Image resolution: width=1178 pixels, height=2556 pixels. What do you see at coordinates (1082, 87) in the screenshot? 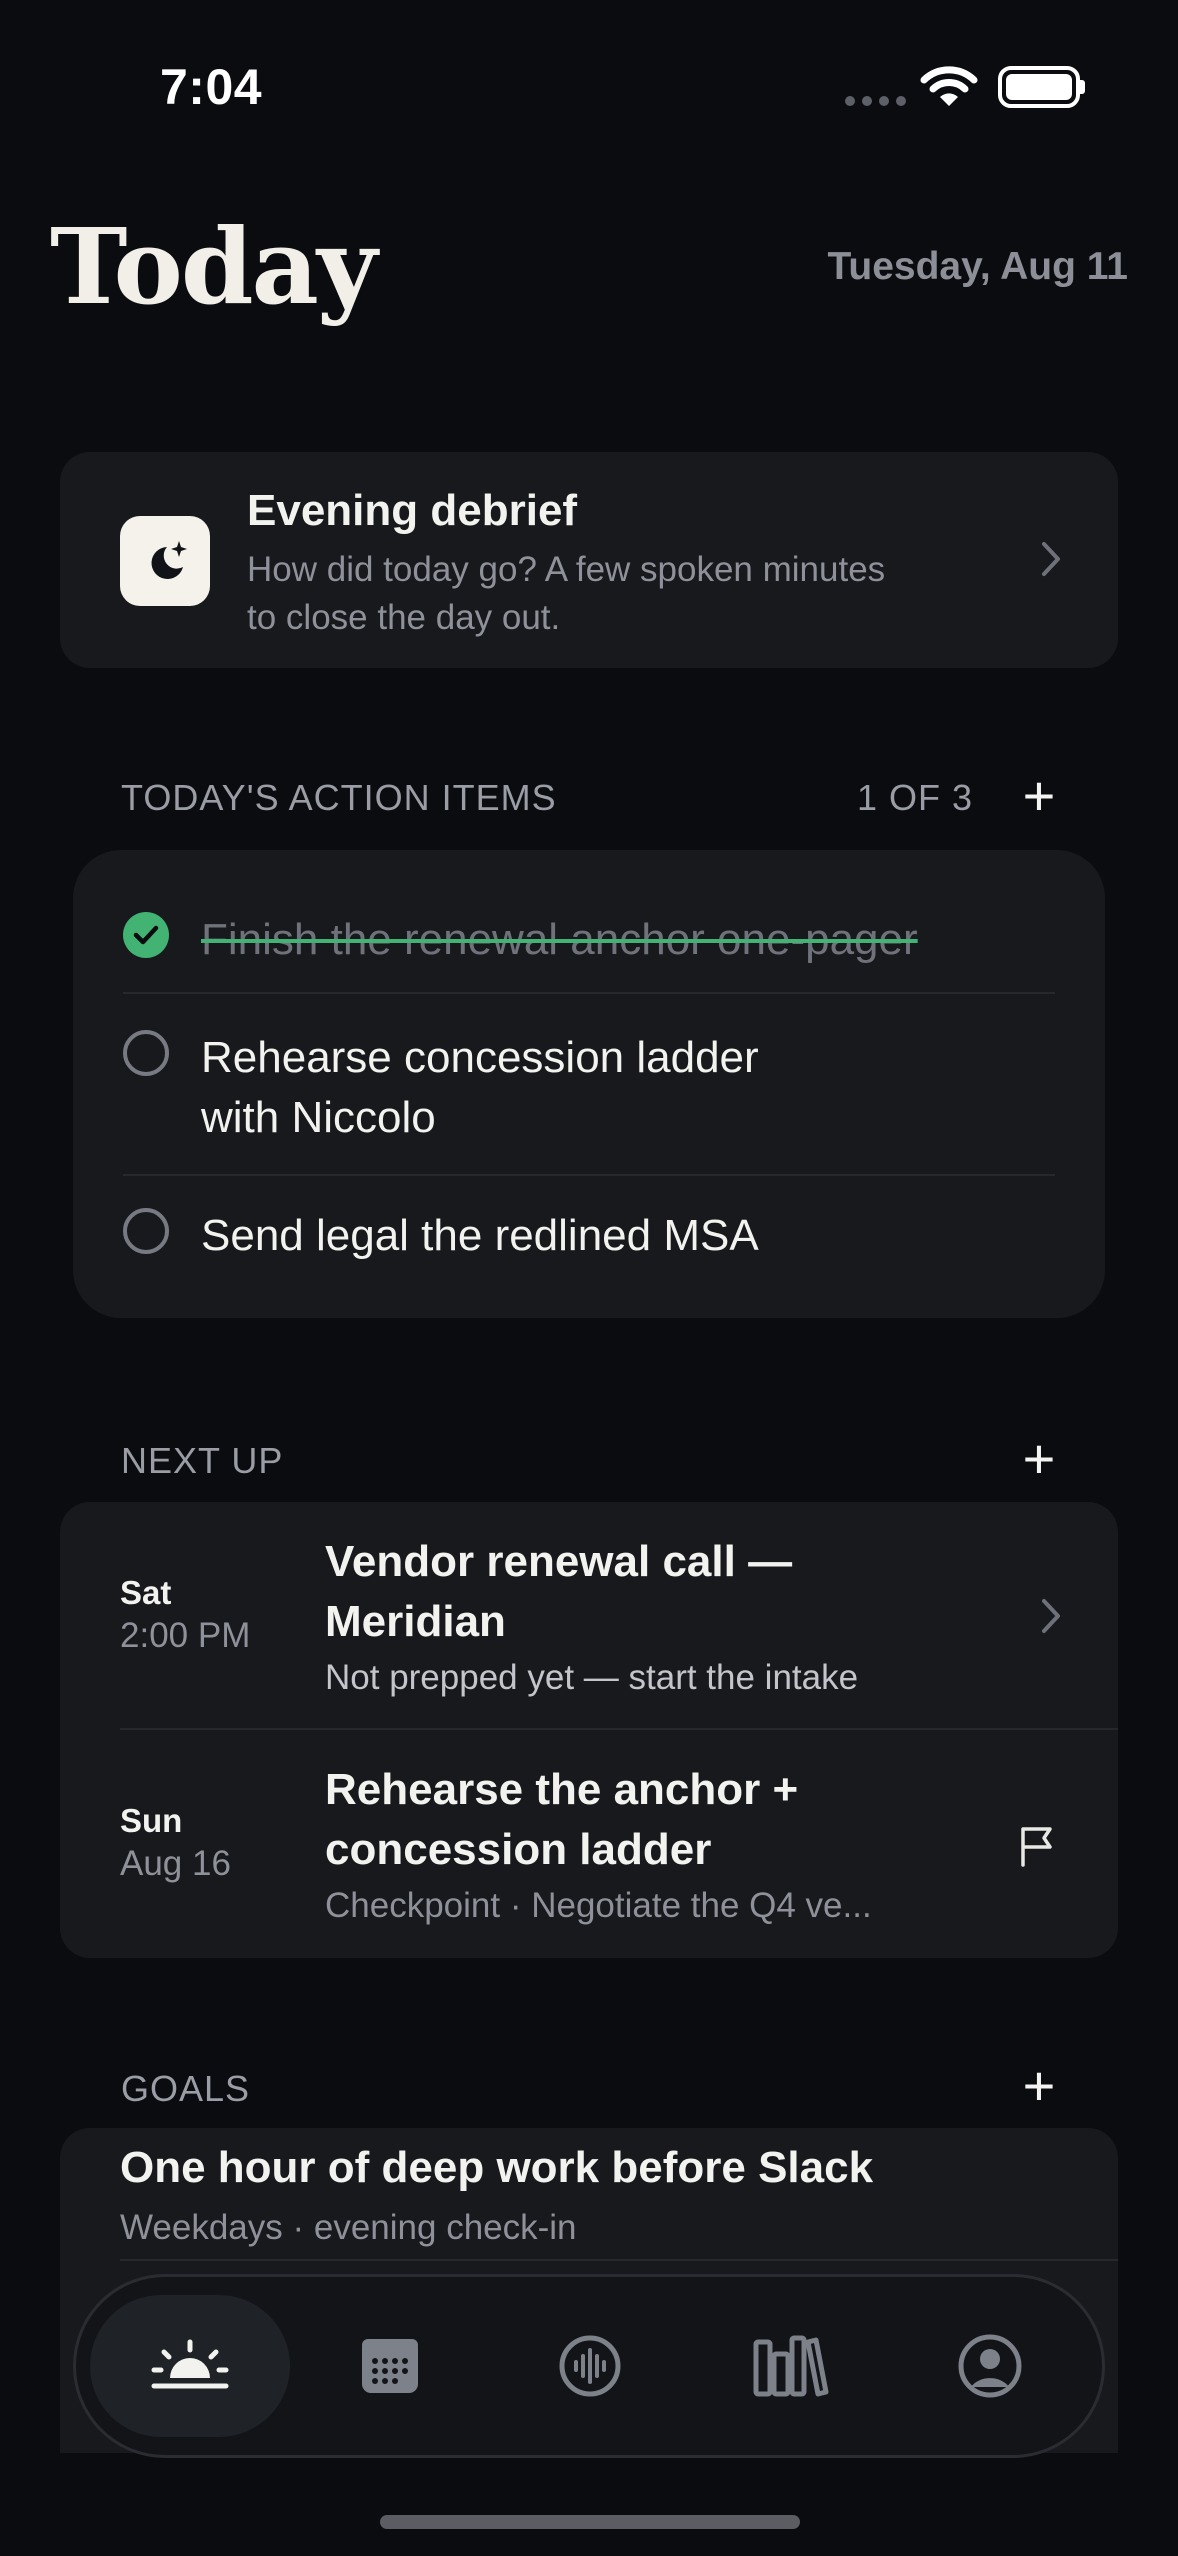
I see `battery-tip` at bounding box center [1082, 87].